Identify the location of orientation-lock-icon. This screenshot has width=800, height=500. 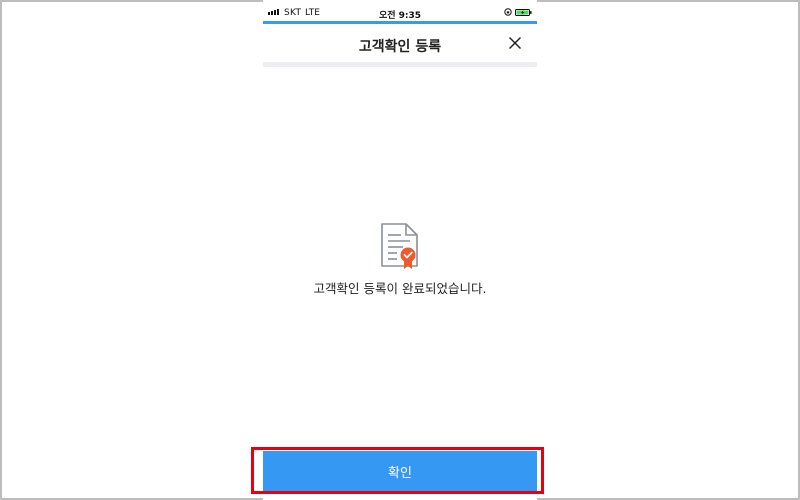
(508, 12).